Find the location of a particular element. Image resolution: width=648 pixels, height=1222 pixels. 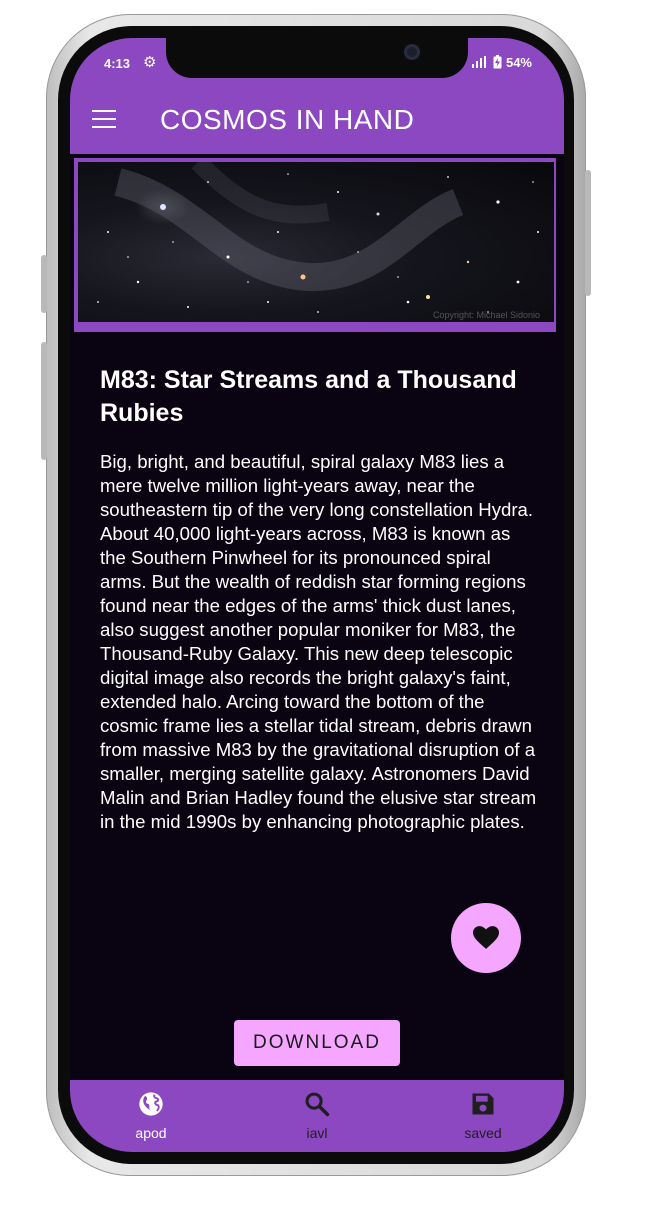

bottom-navigation: apod iavl saved is located at coordinates (317, 1116).